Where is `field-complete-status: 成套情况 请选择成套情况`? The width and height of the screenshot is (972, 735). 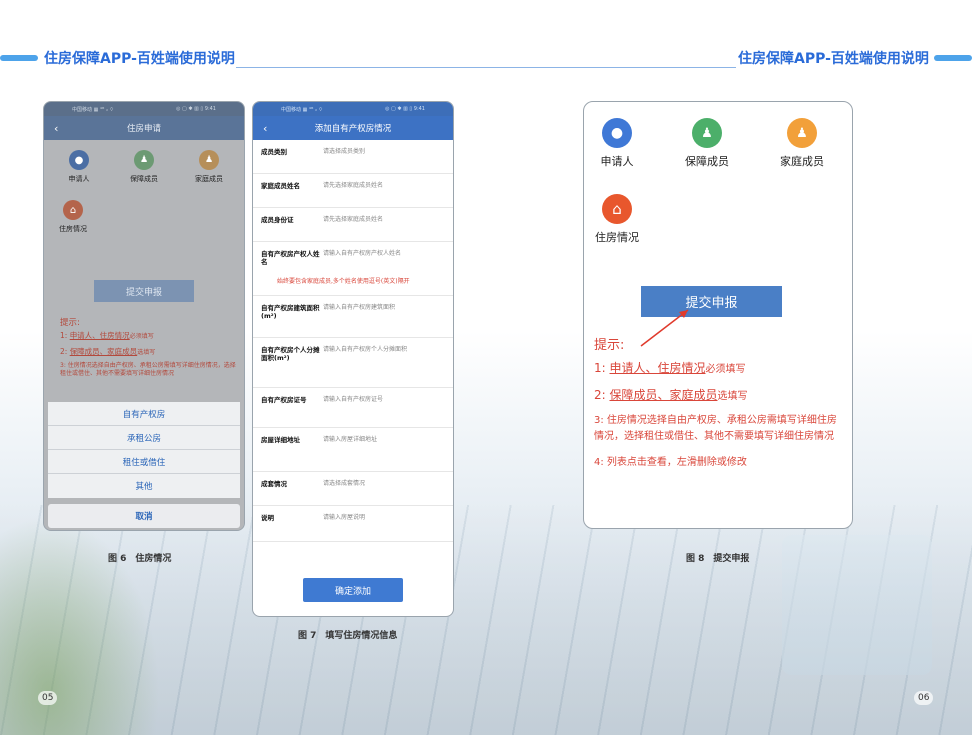
field-complete-status: 成套情况 请选择成套情况 is located at coordinates (353, 489).